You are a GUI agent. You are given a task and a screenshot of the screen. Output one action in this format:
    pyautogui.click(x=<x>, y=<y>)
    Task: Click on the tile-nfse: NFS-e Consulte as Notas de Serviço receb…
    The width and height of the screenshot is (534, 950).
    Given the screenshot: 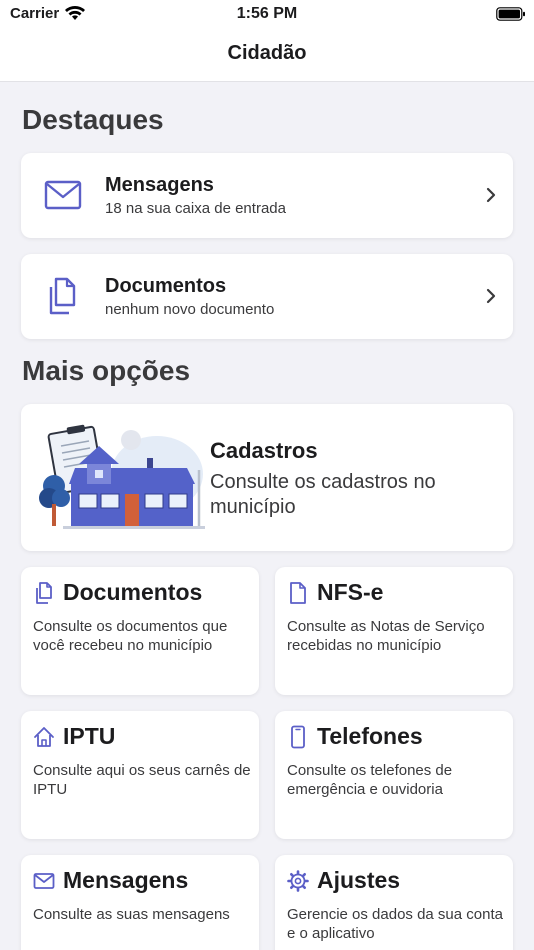 What is the action you would take?
    pyautogui.click(x=394, y=631)
    